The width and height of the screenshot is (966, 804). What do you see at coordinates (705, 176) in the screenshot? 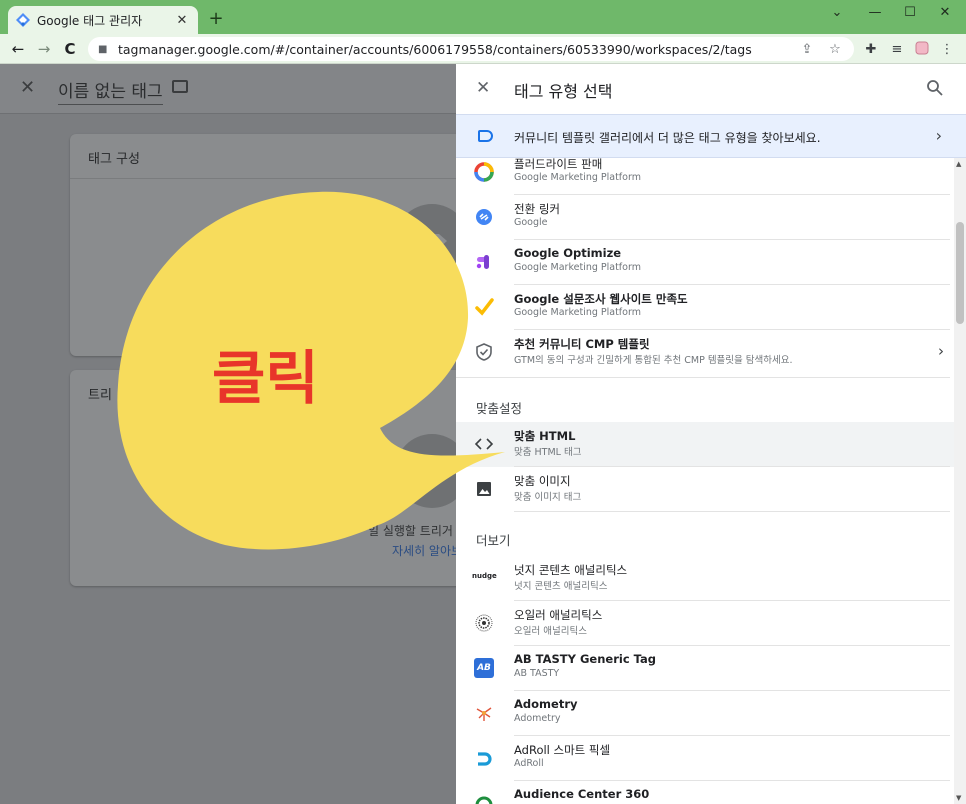
I see `tag-type-floodlight-sales: 플러드라이트 판매 Google Marketing Platform` at bounding box center [705, 176].